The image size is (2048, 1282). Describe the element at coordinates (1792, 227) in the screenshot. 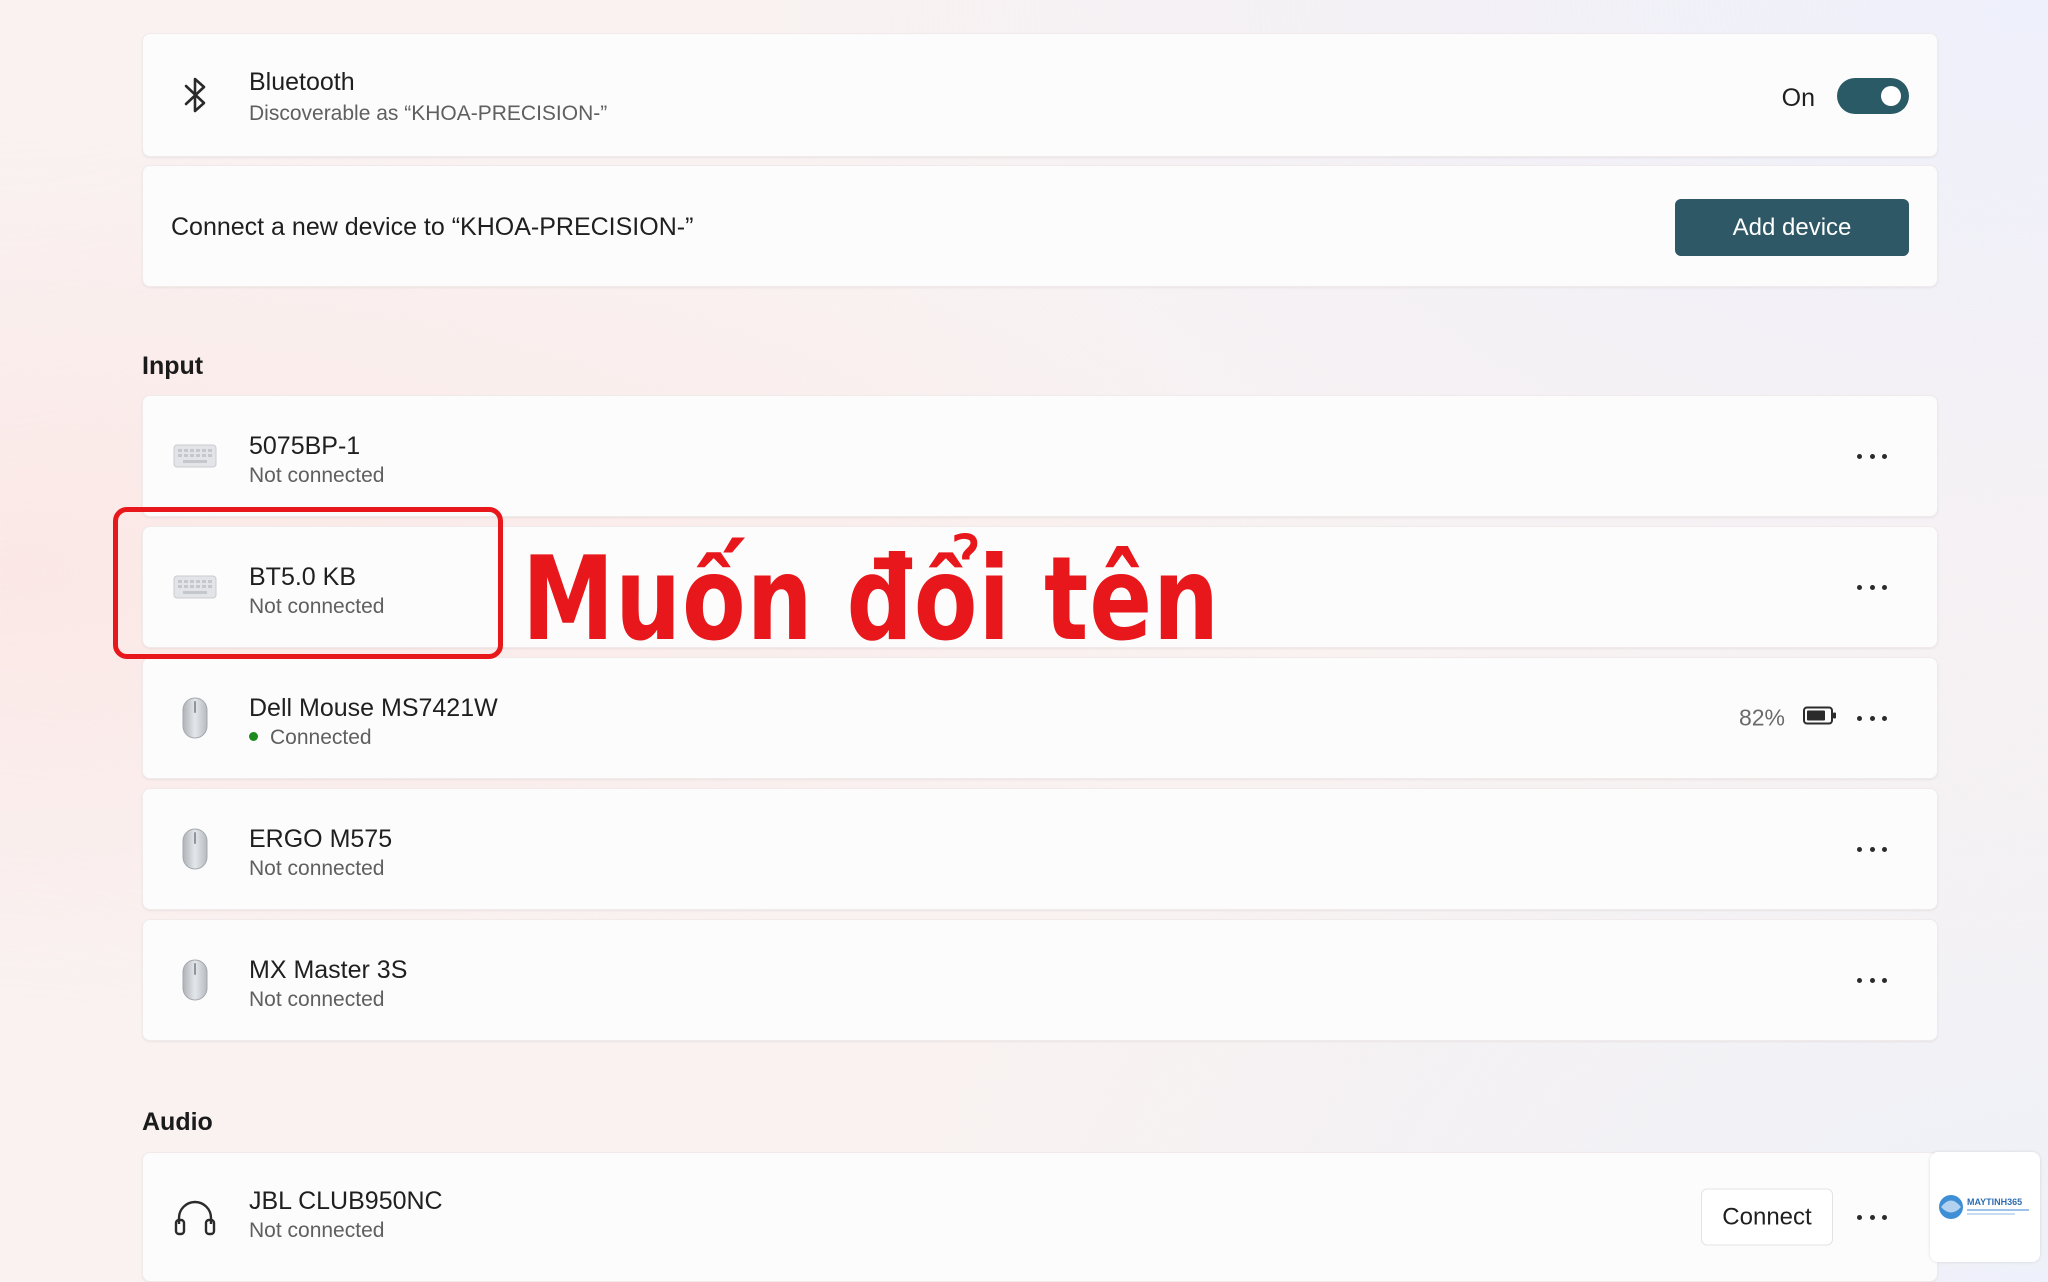

I see `add-device-button: Add device` at that location.